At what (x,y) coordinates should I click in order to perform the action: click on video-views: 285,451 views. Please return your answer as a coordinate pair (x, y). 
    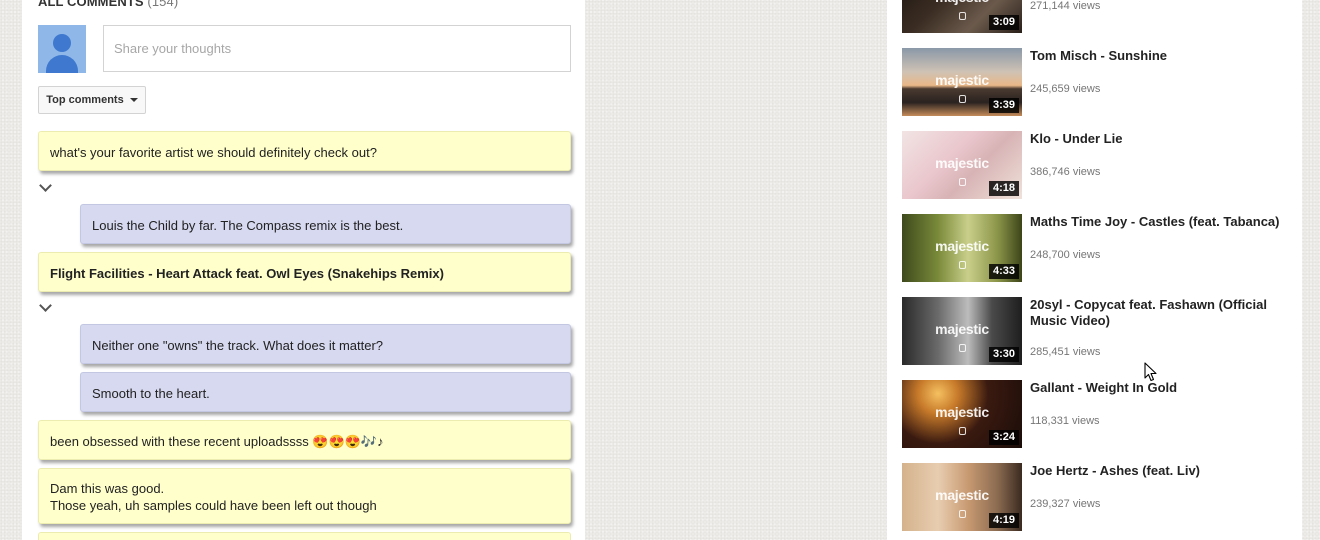
    Looking at the image, I should click on (1065, 352).